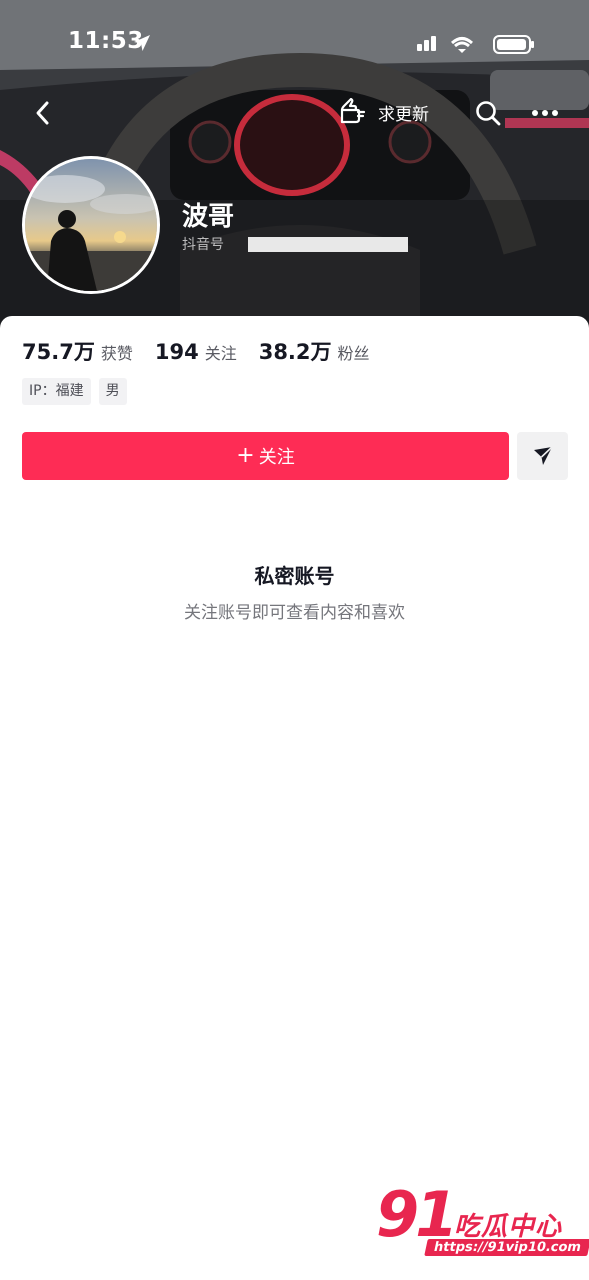 This screenshot has height=1280, width=589. I want to click on profile-id: 抖音号, so click(295, 244).